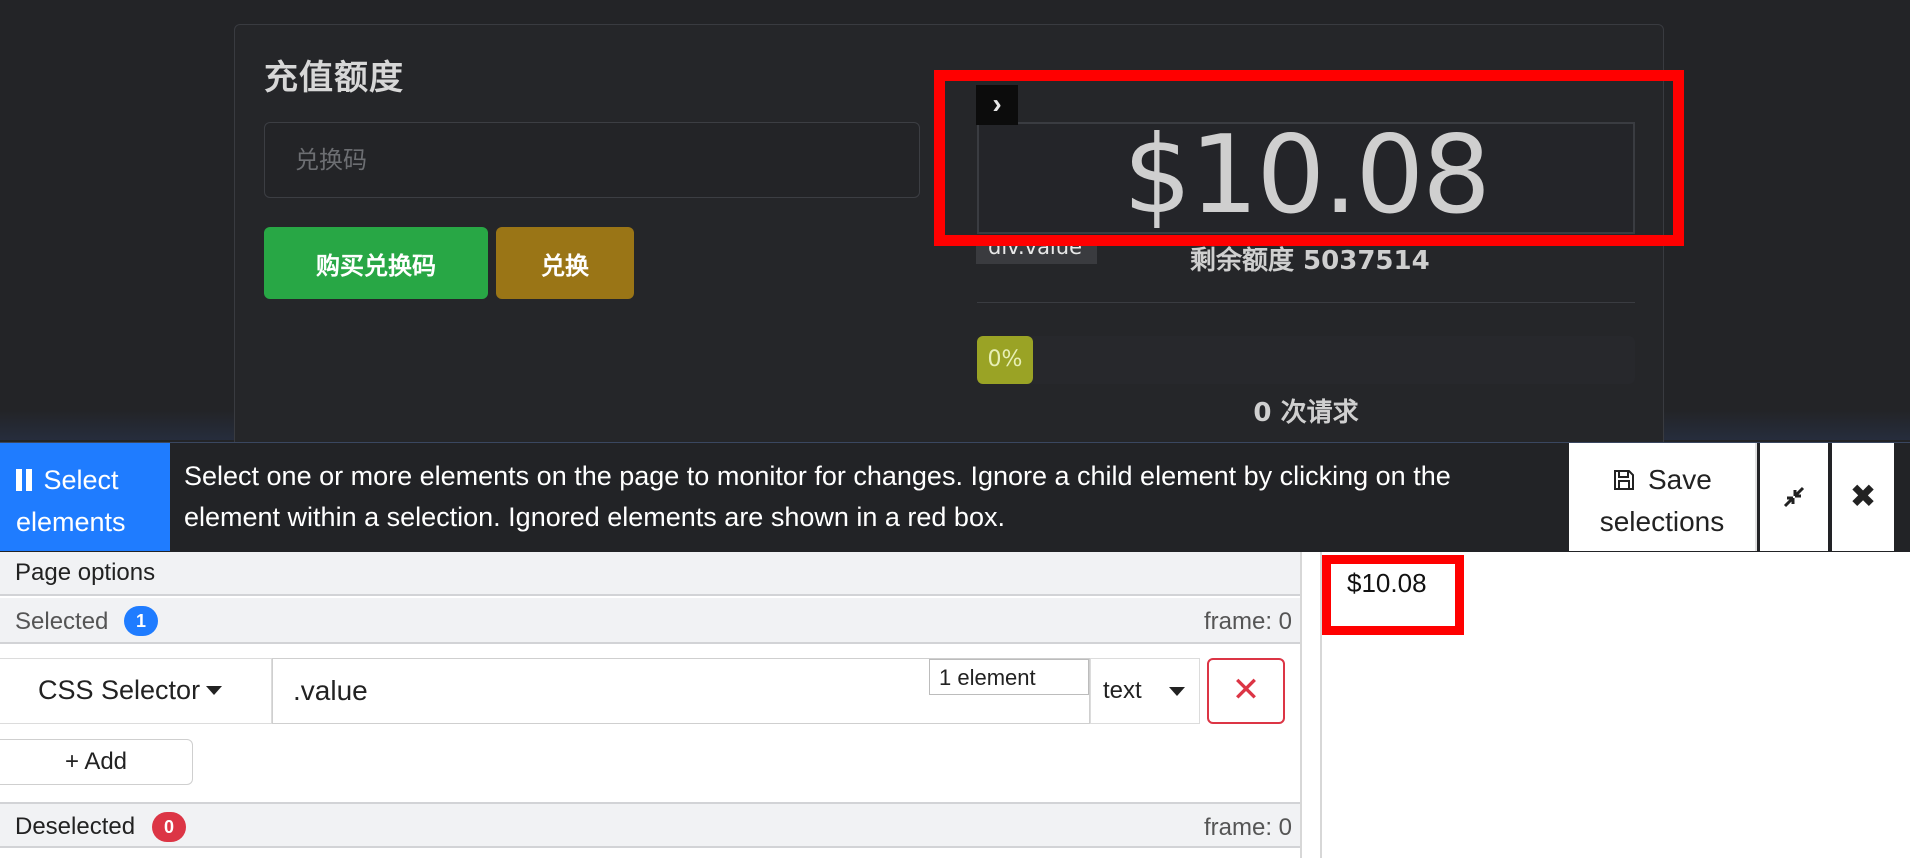 The height and width of the screenshot is (858, 1910). Describe the element at coordinates (1306, 413) in the screenshot. I see `request-count: 0 次请求` at that location.